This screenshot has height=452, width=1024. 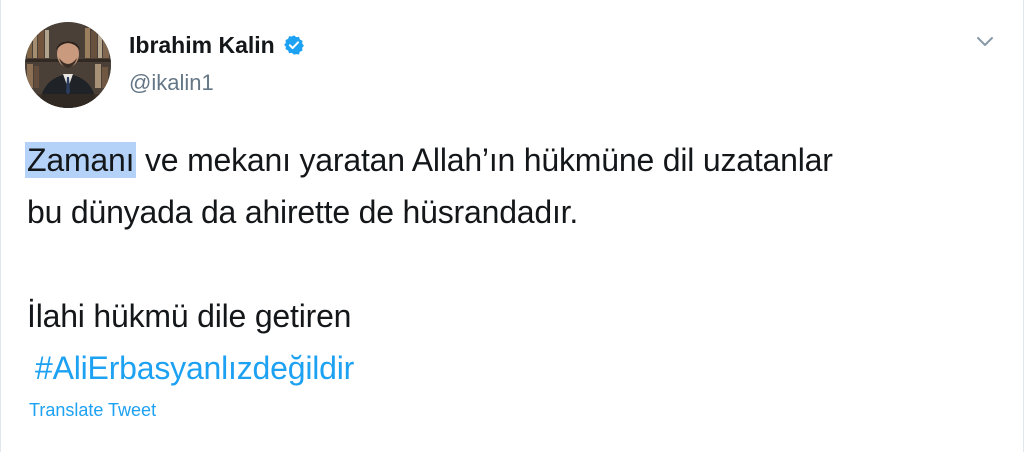 I want to click on tweet-line-2: bu dünyada da ahirette de hüsrandadır., so click(x=303, y=212).